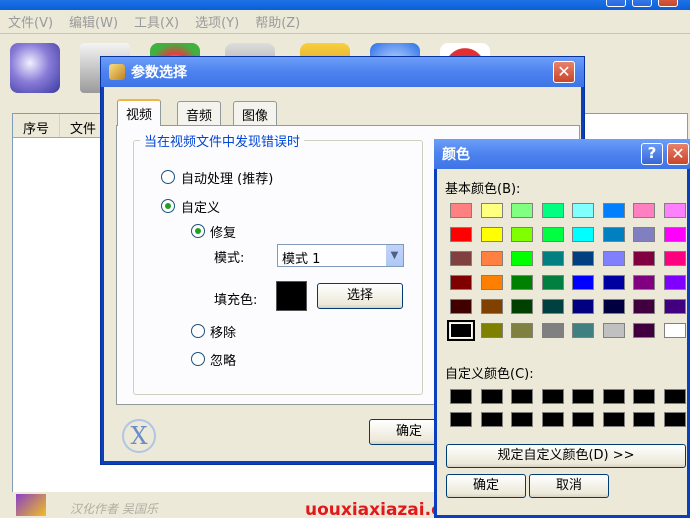 This screenshot has width=690, height=518. Describe the element at coordinates (668, 3) in the screenshot. I see `main-close-button` at that location.